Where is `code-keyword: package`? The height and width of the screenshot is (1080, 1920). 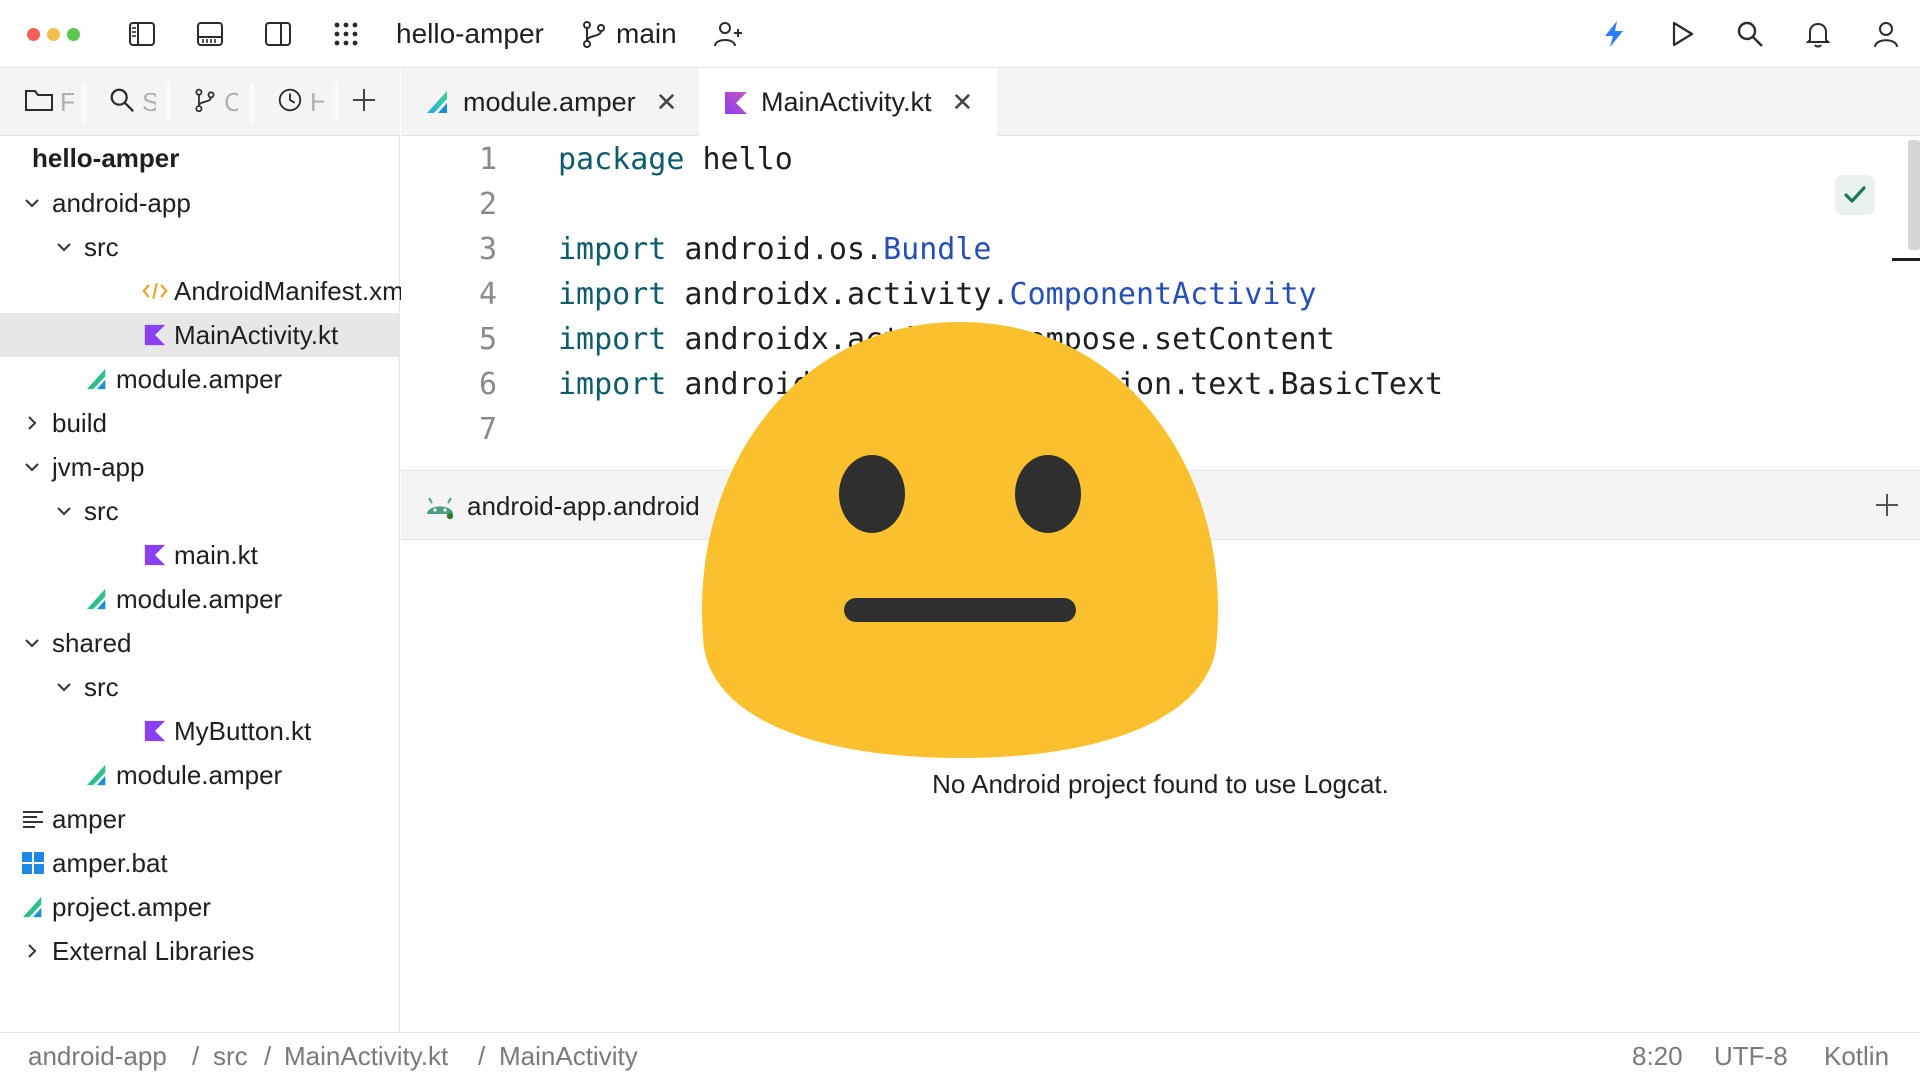 code-keyword: package is located at coordinates (621, 159).